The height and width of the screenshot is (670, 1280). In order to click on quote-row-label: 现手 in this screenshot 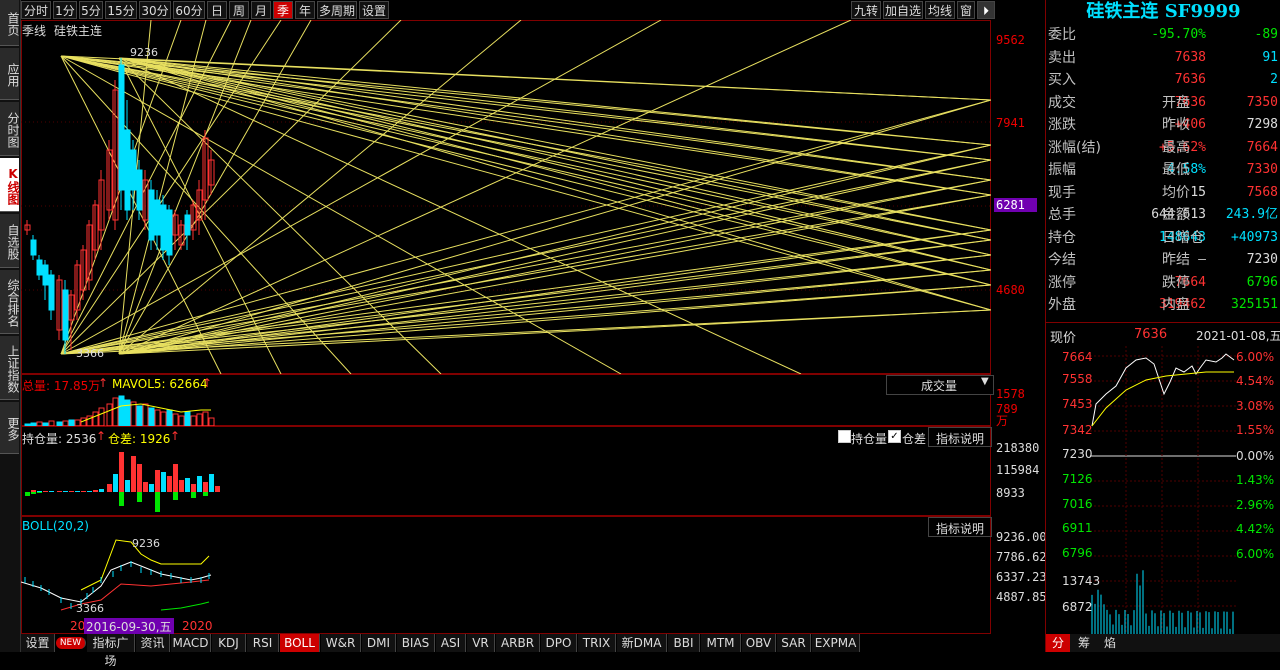, I will do `click(1062, 192)`.